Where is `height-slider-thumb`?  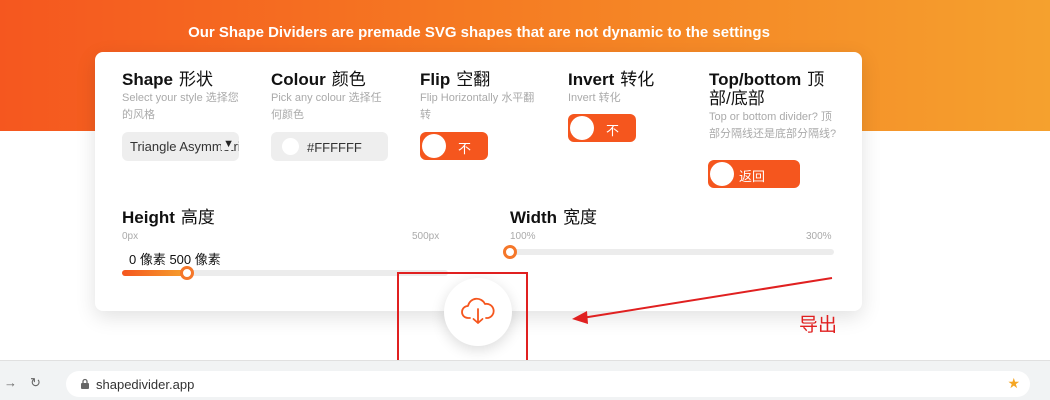 height-slider-thumb is located at coordinates (187, 273).